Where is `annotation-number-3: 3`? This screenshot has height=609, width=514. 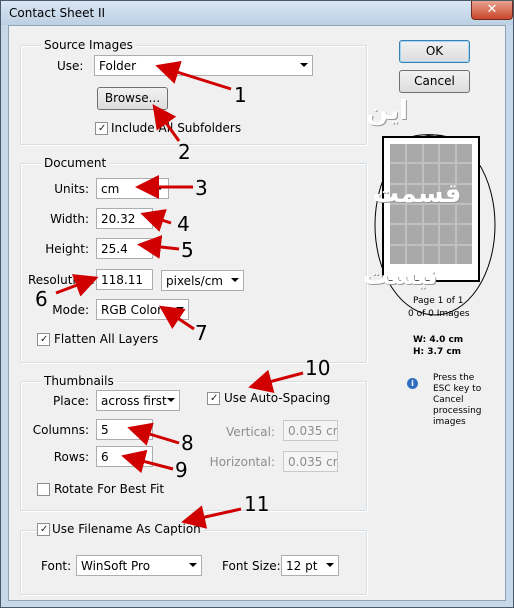
annotation-number-3: 3 is located at coordinates (201, 188).